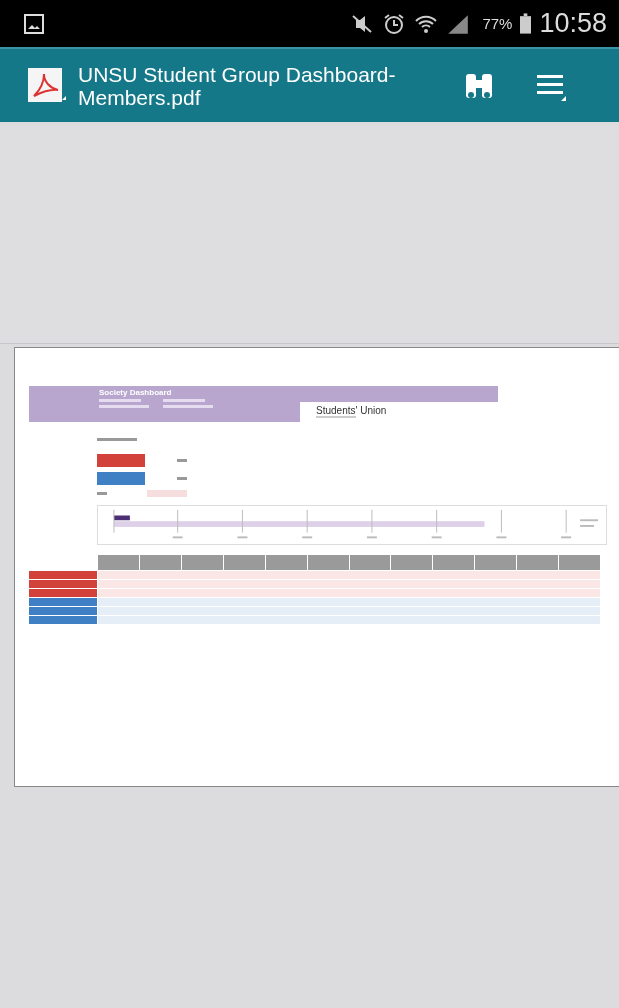  I want to click on battery-percentage: 77%, so click(497, 23).